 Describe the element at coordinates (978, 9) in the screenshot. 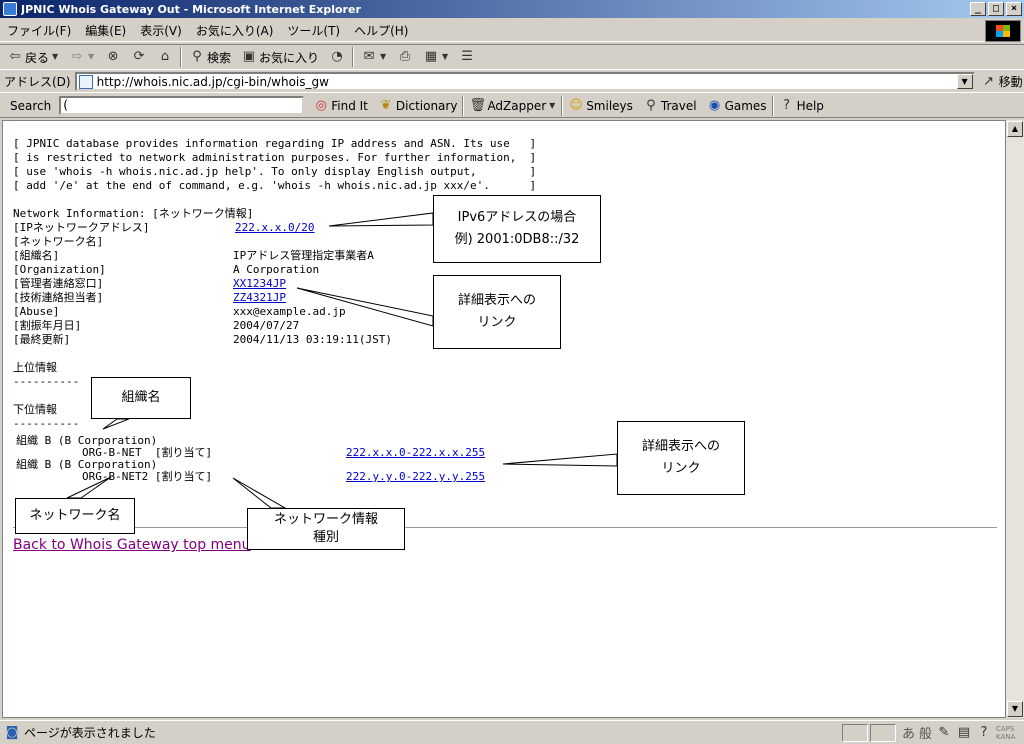

I see `minimize-button: _` at that location.